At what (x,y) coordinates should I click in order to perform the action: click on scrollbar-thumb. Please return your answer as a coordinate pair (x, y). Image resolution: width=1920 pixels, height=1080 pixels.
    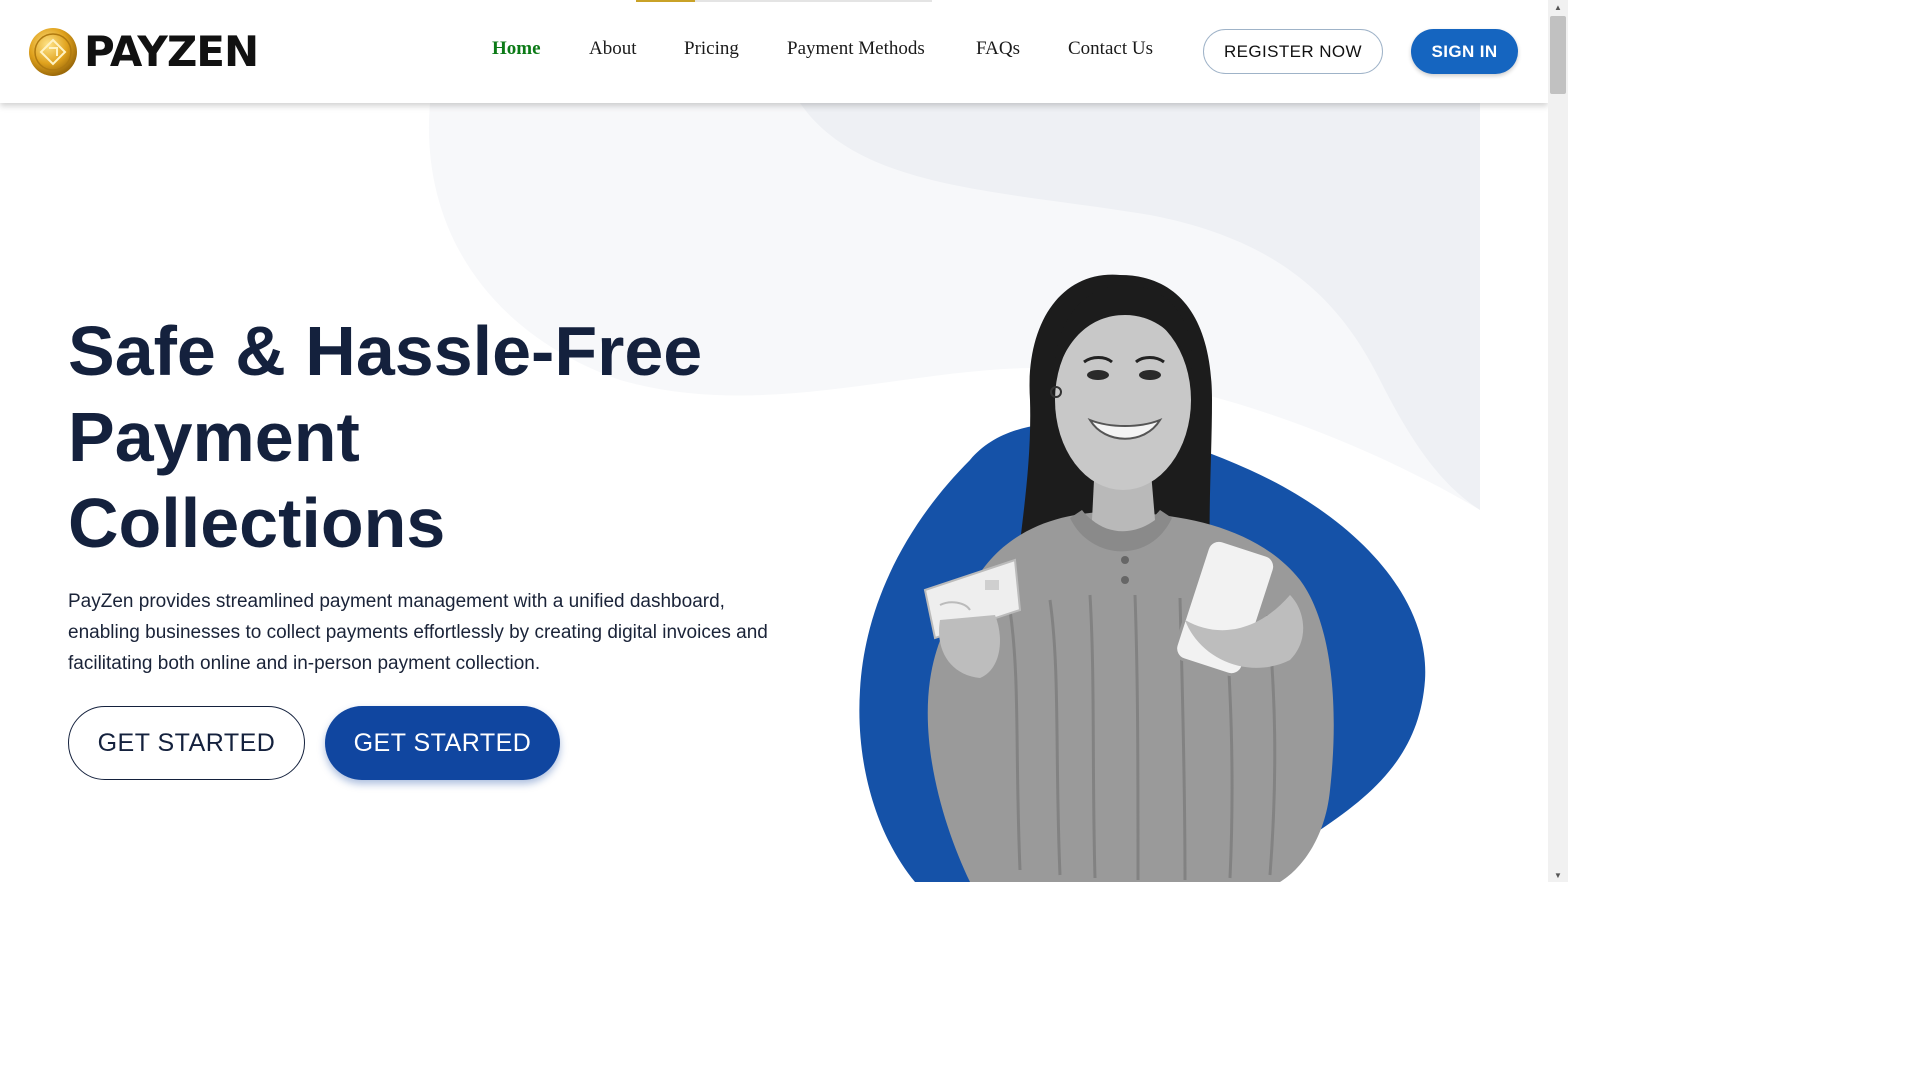
    Looking at the image, I should click on (1558, 55).